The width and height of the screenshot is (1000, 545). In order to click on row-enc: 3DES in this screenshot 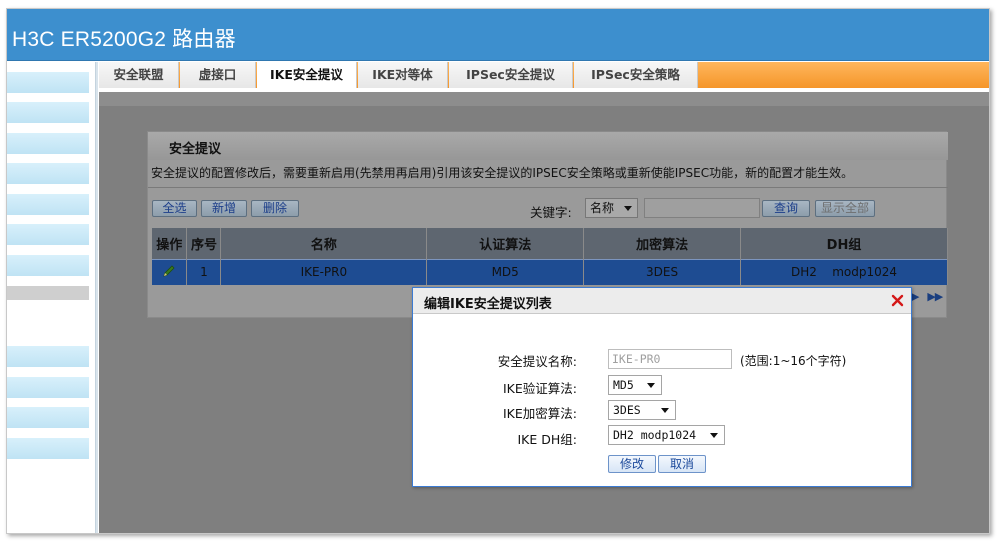, I will do `click(662, 271)`.